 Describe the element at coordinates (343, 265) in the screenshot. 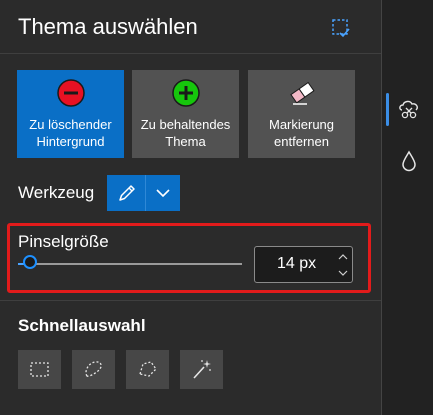

I see `spin-arrows-icon` at that location.